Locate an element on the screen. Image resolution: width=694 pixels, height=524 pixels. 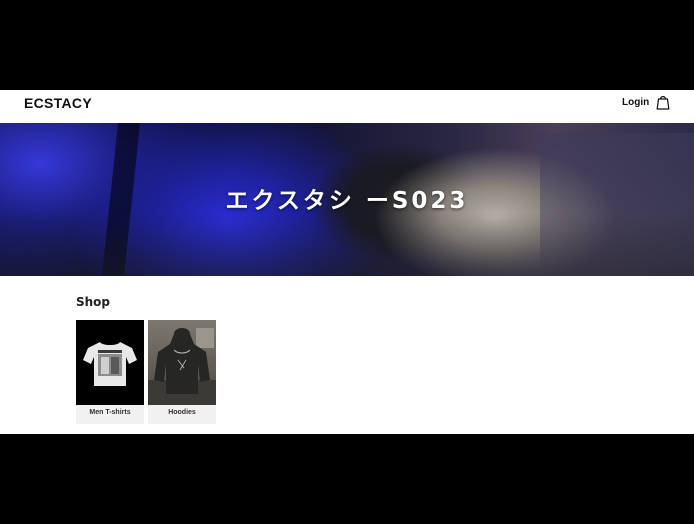
hero-title: エクスタシ ーS023 is located at coordinates (347, 201).